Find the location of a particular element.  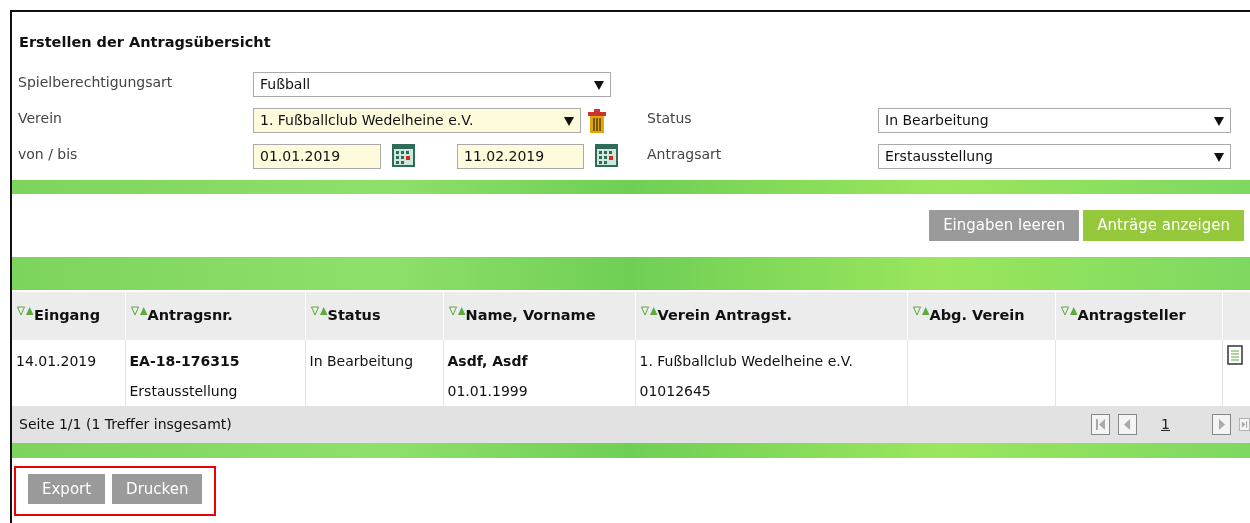

select-field: 1. Fußballclub Wedelheine e.V. is located at coordinates (417, 120).